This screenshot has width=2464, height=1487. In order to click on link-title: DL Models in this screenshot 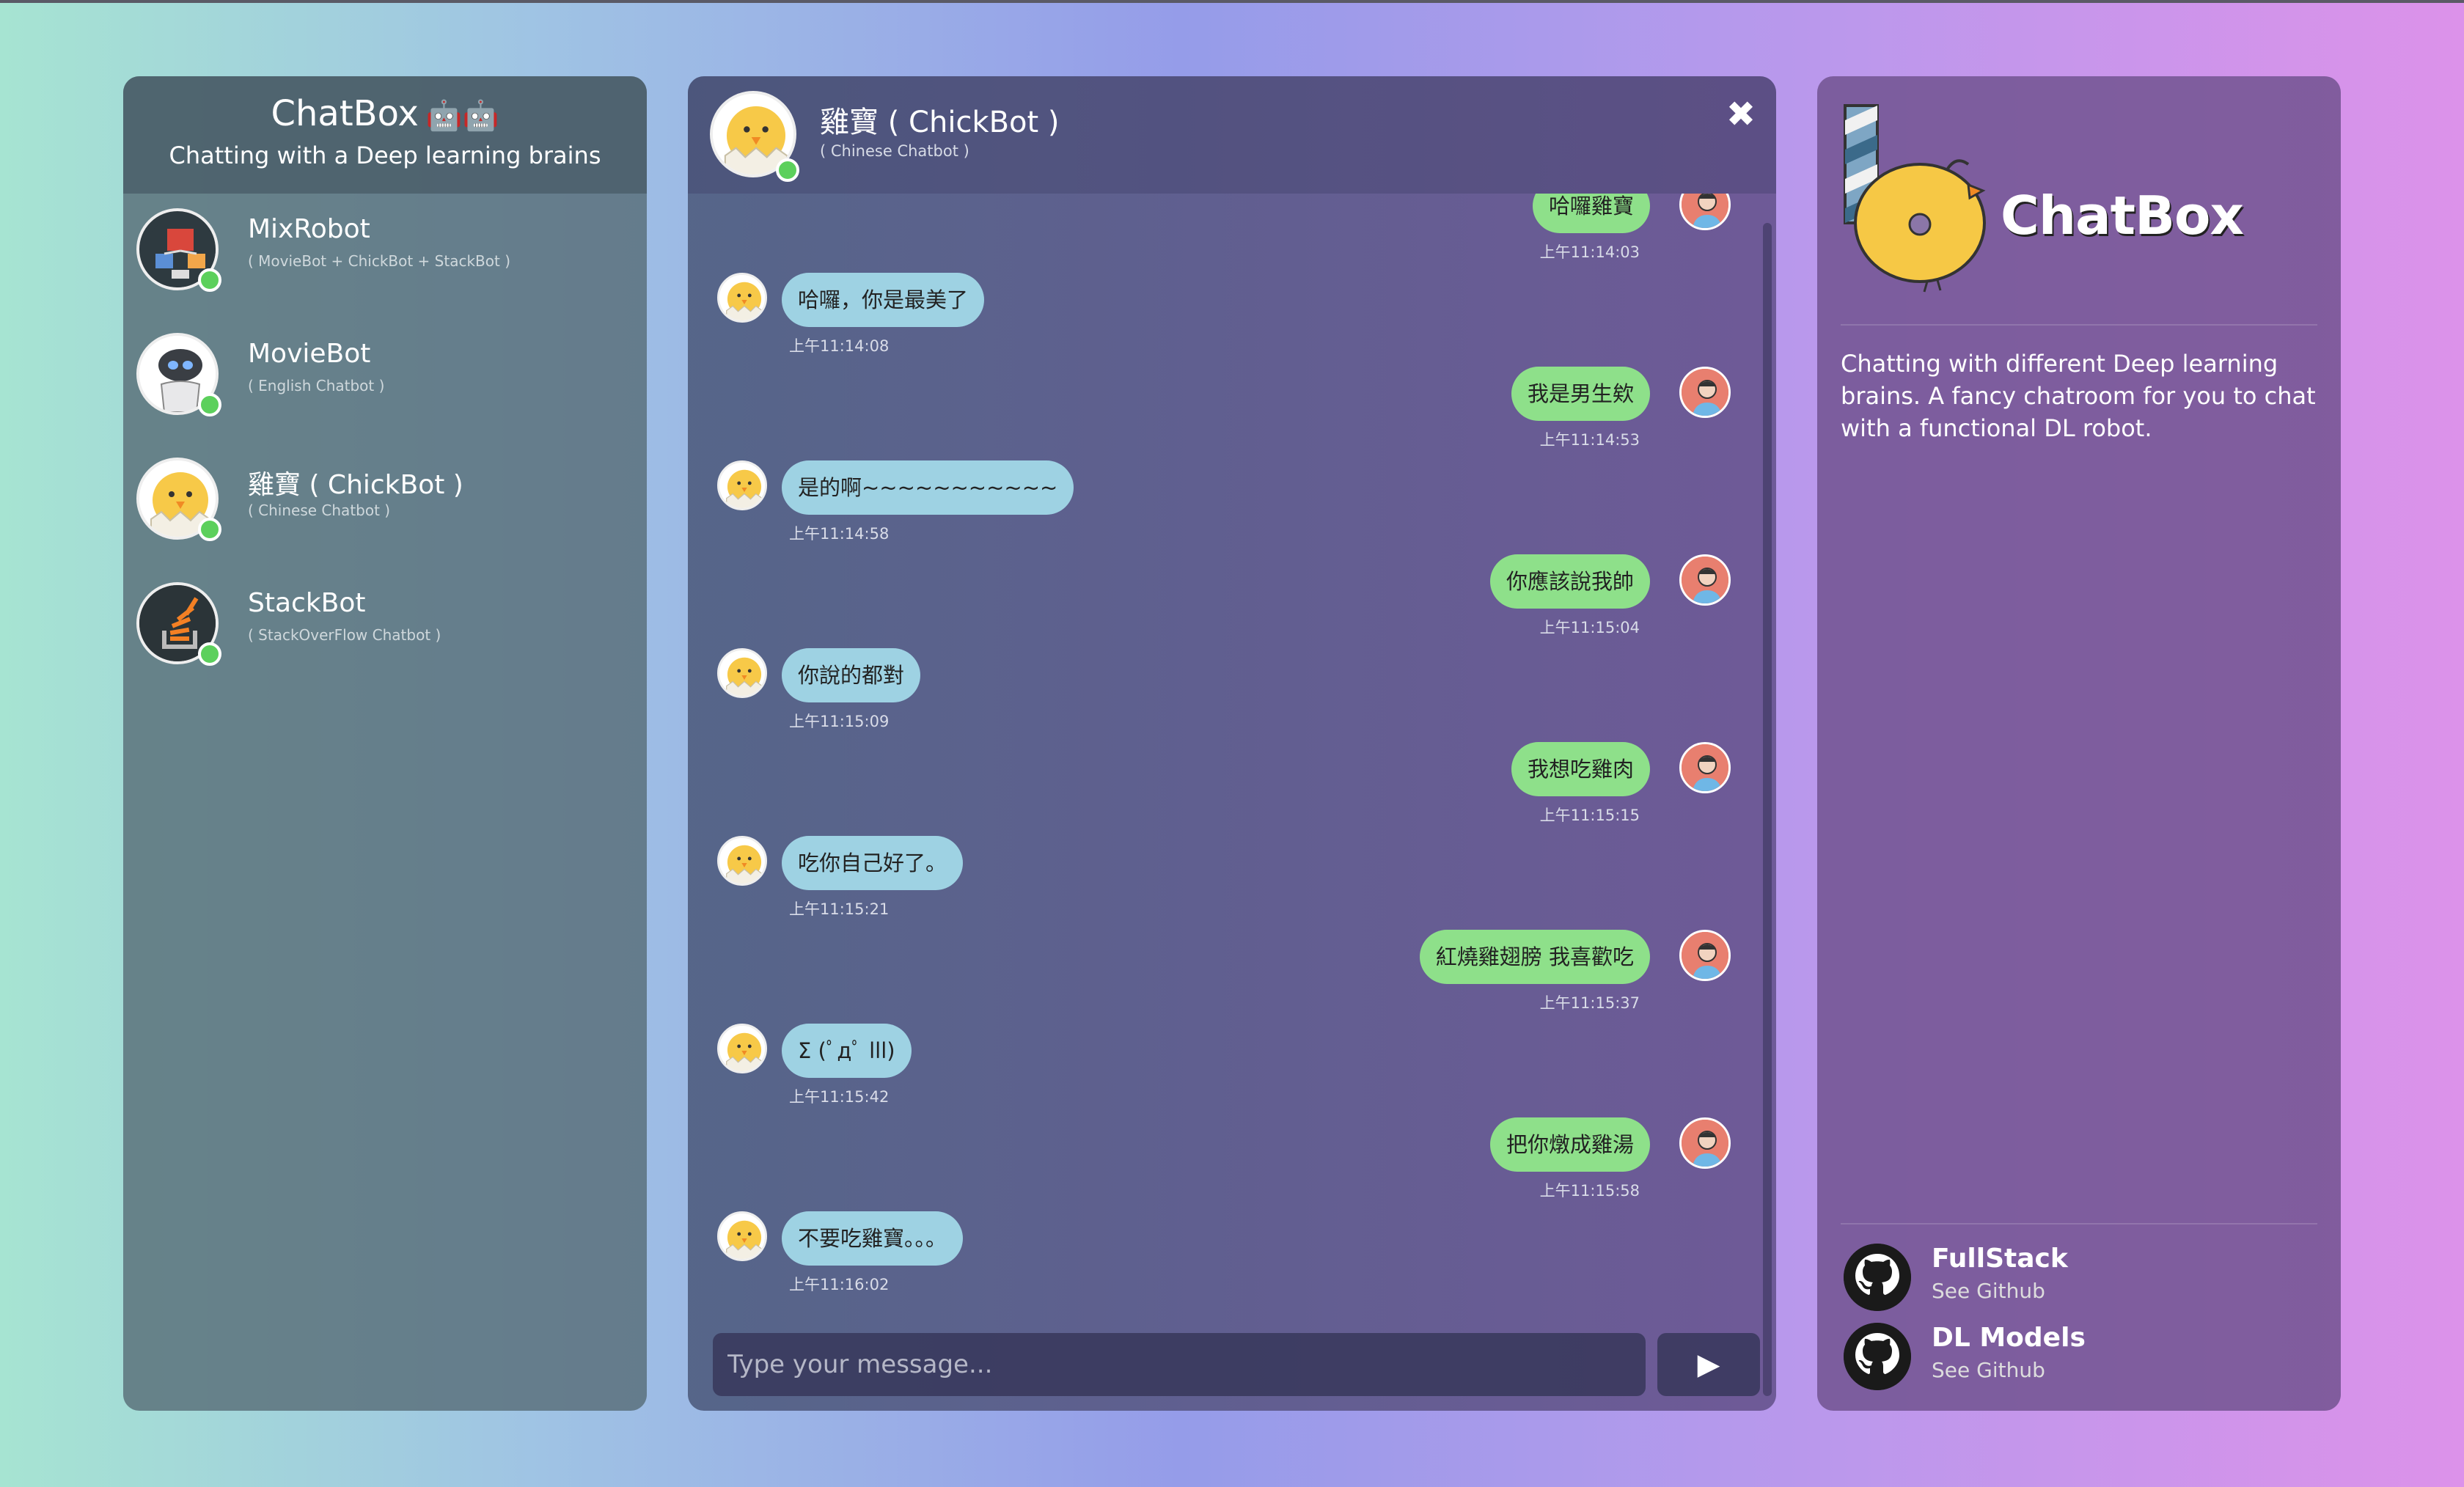, I will do `click(2009, 1338)`.